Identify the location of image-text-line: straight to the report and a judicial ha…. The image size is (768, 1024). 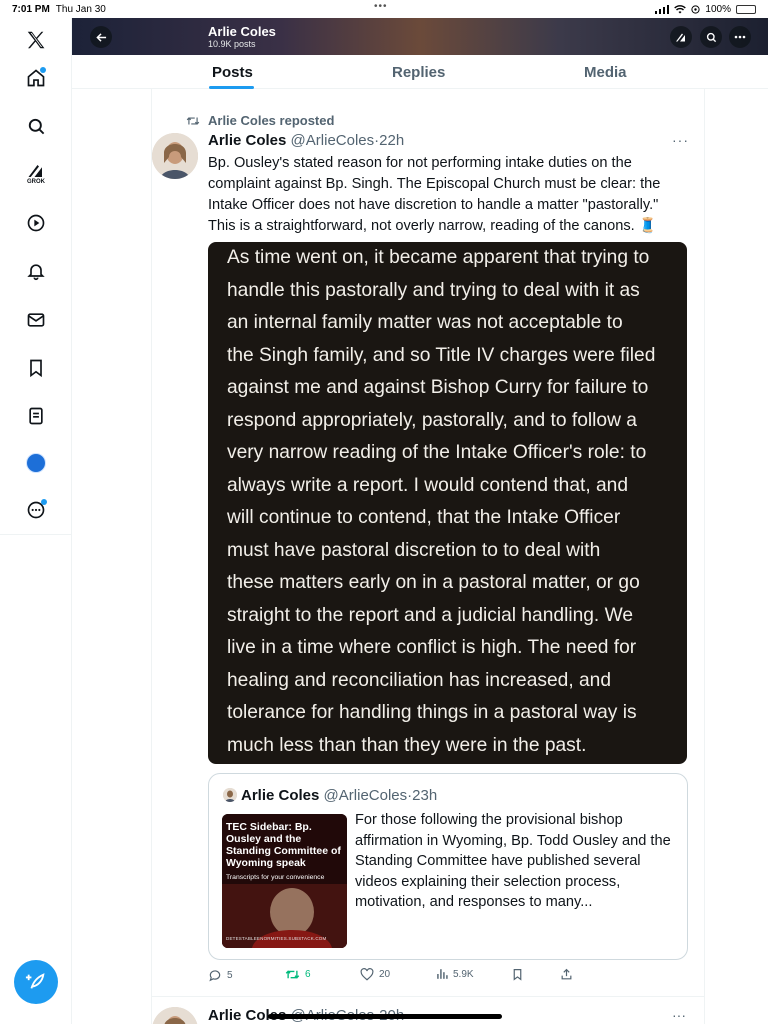
(430, 615).